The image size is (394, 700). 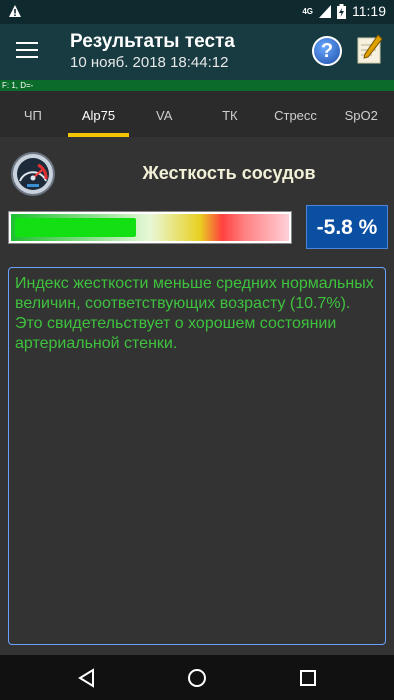 I want to click on stiffness-scale, so click(x=150, y=227).